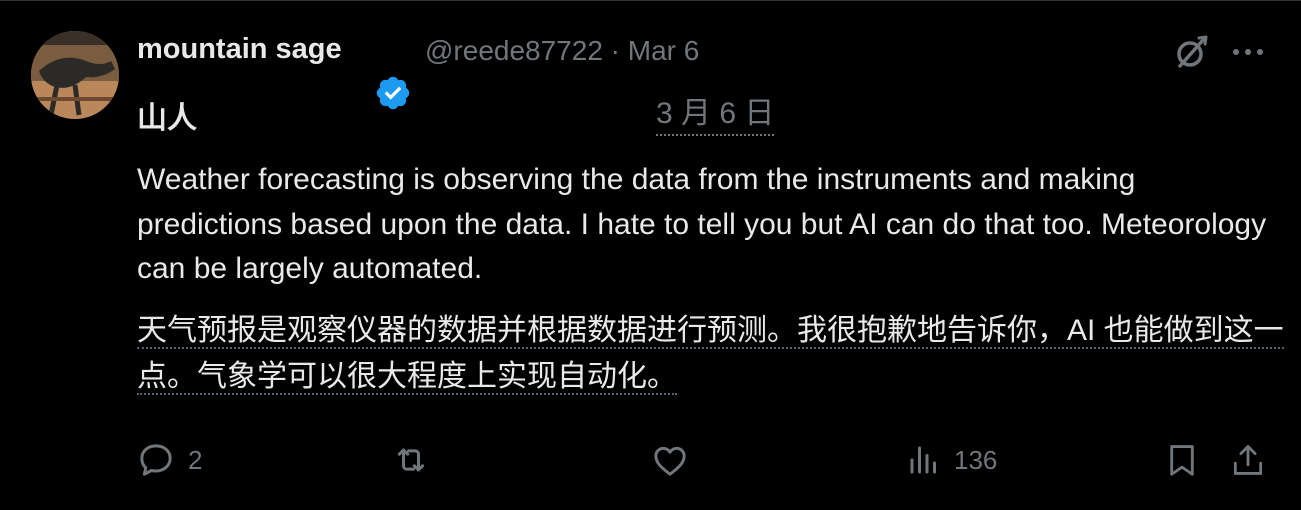 The width and height of the screenshot is (1301, 510). I want to click on retweet-button, so click(417, 460).